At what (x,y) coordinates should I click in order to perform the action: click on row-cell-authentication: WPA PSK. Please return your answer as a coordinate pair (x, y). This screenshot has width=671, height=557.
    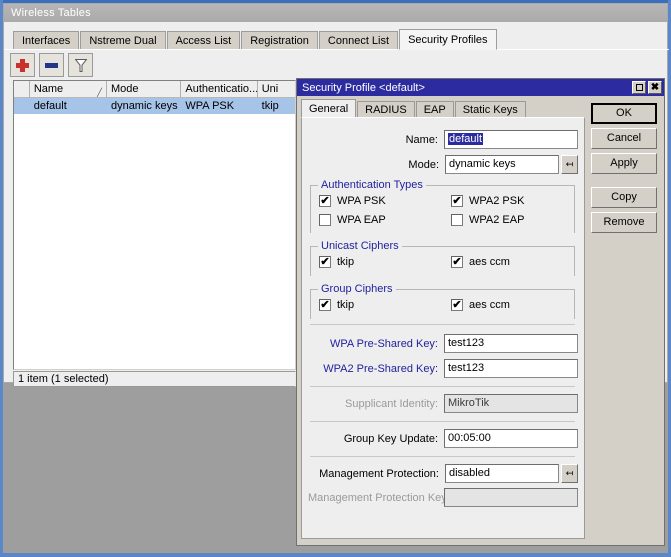
    Looking at the image, I should click on (210, 106).